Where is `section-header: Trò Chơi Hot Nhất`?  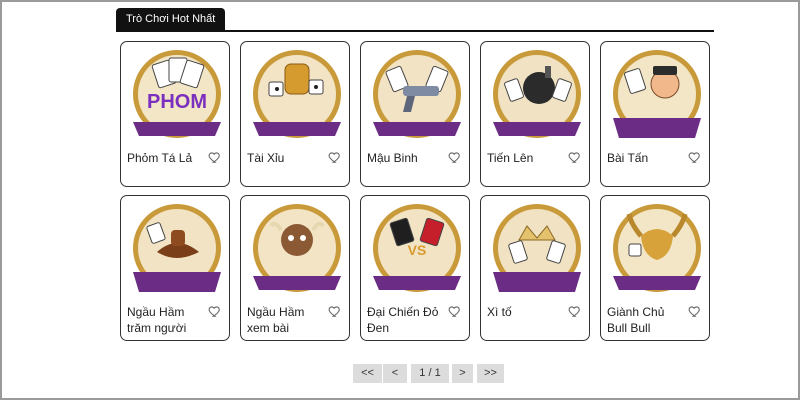 section-header: Trò Chơi Hot Nhất is located at coordinates (415, 20).